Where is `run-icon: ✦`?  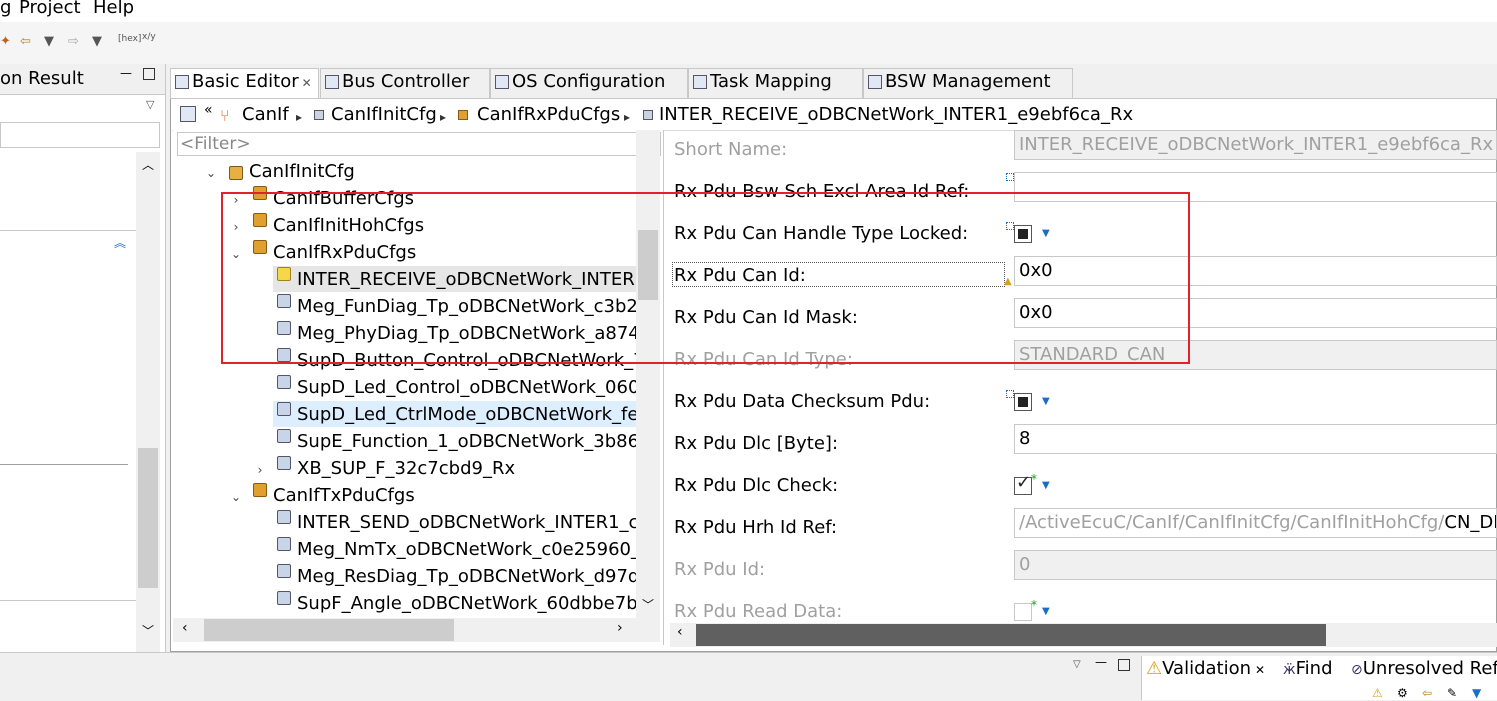 run-icon: ✦ is located at coordinates (5, 41).